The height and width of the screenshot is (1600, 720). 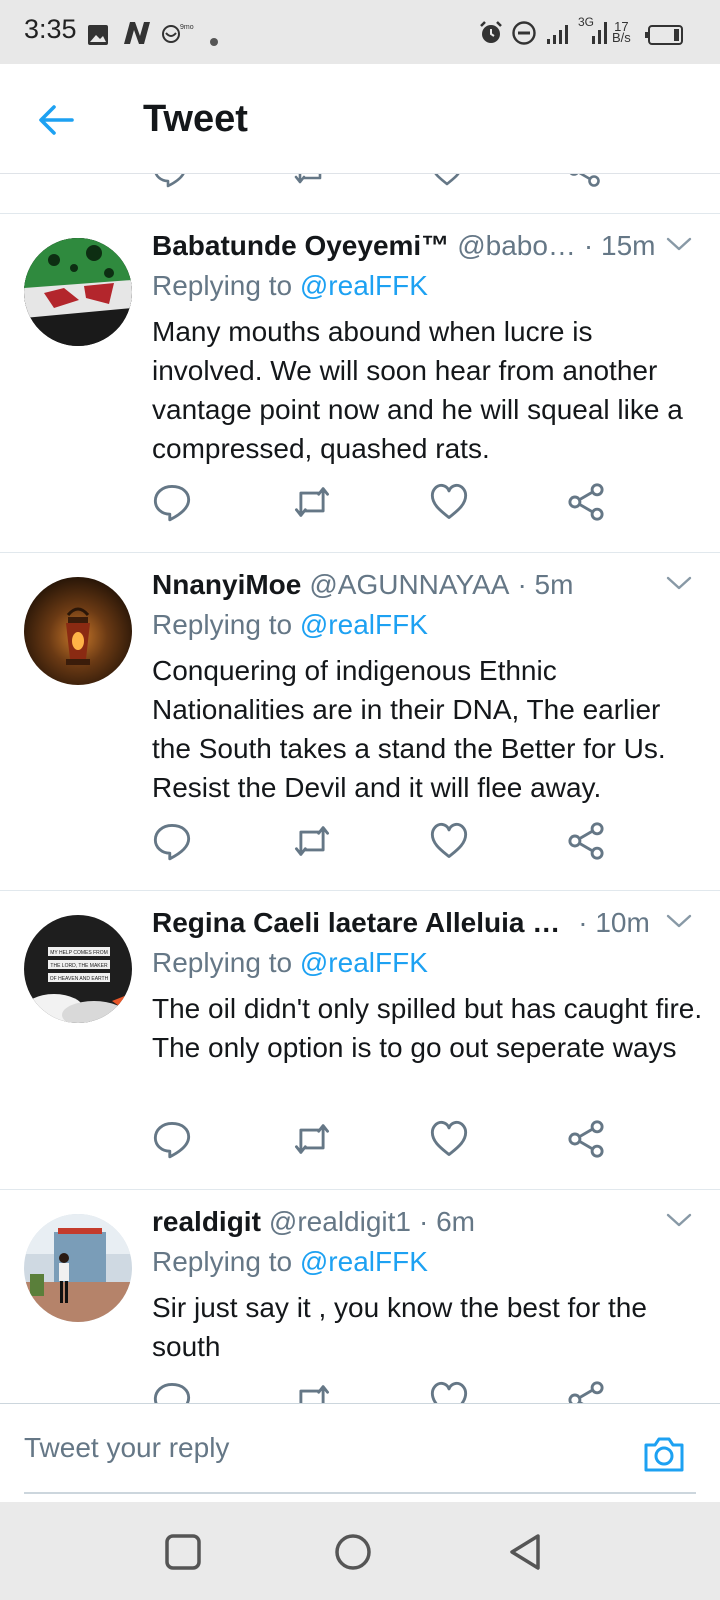 I want to click on svg-text: MY HELP COMES FROM, so click(x=79, y=953).